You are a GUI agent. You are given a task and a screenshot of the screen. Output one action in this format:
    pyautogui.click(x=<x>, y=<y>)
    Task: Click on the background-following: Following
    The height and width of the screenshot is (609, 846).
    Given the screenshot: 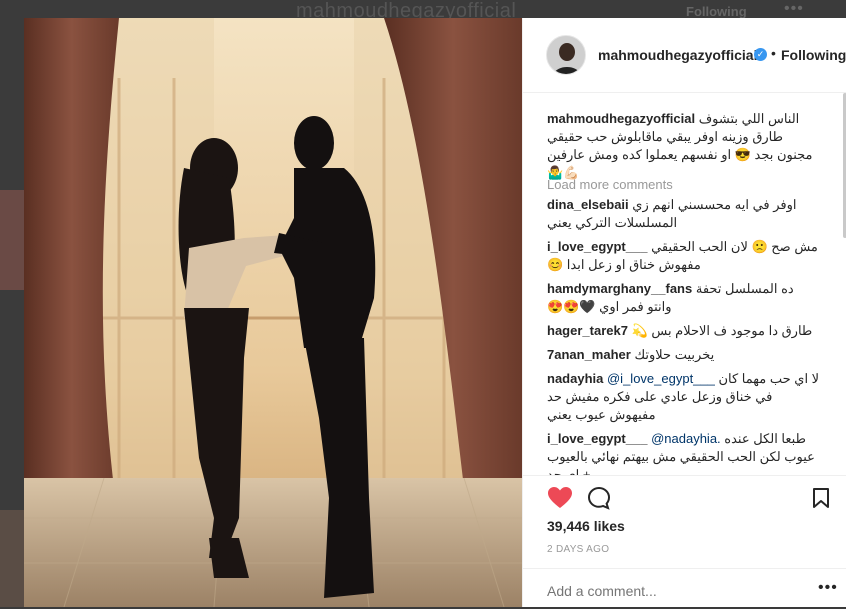 What is the action you would take?
    pyautogui.click(x=716, y=11)
    